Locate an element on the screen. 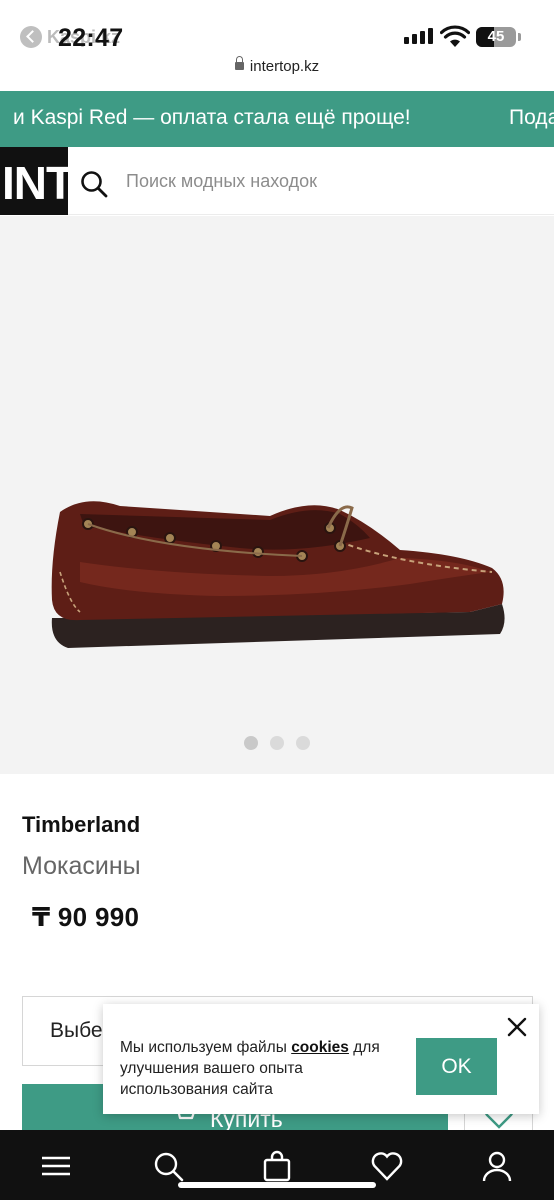 This screenshot has width=554, height=1200. cookie-text-before: Мы используем файлы is located at coordinates (206, 1047).